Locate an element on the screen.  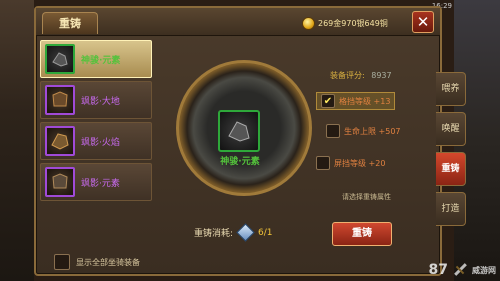
attribute-row: 屏挡等级 +20 is located at coordinates (350, 163).